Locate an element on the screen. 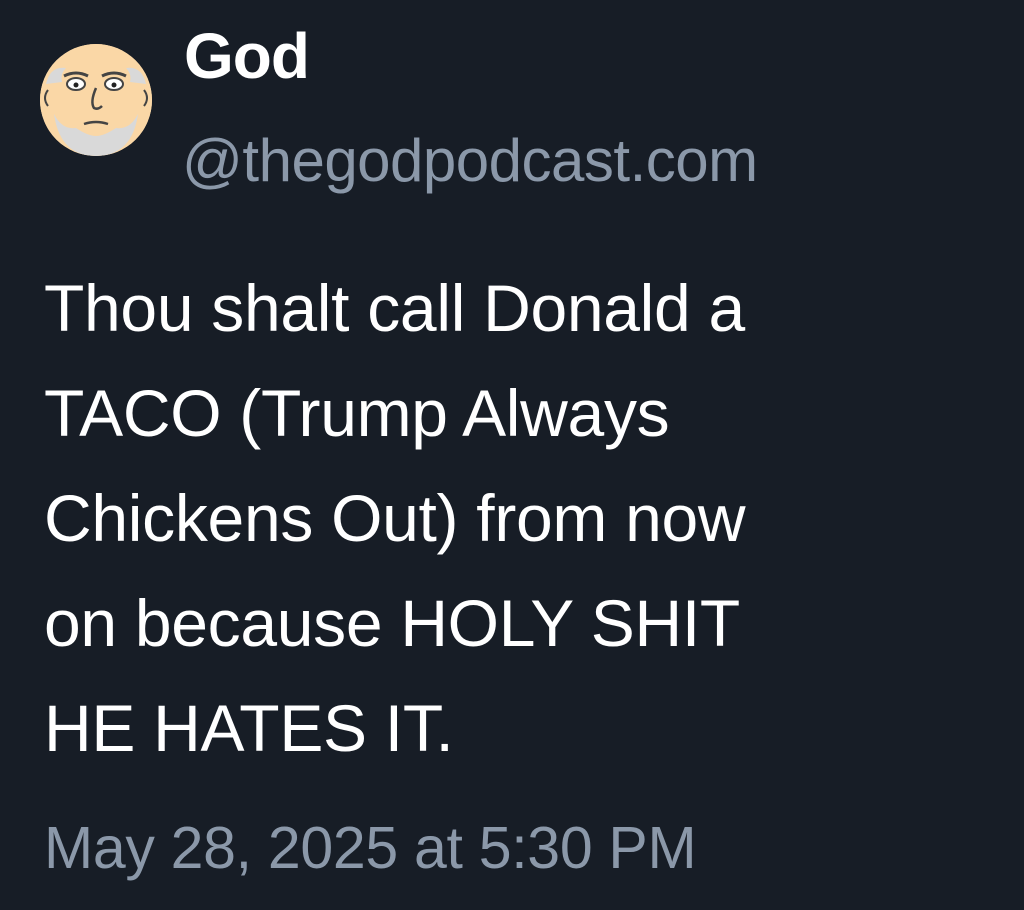  author-display-name: God is located at coordinates (247, 56).